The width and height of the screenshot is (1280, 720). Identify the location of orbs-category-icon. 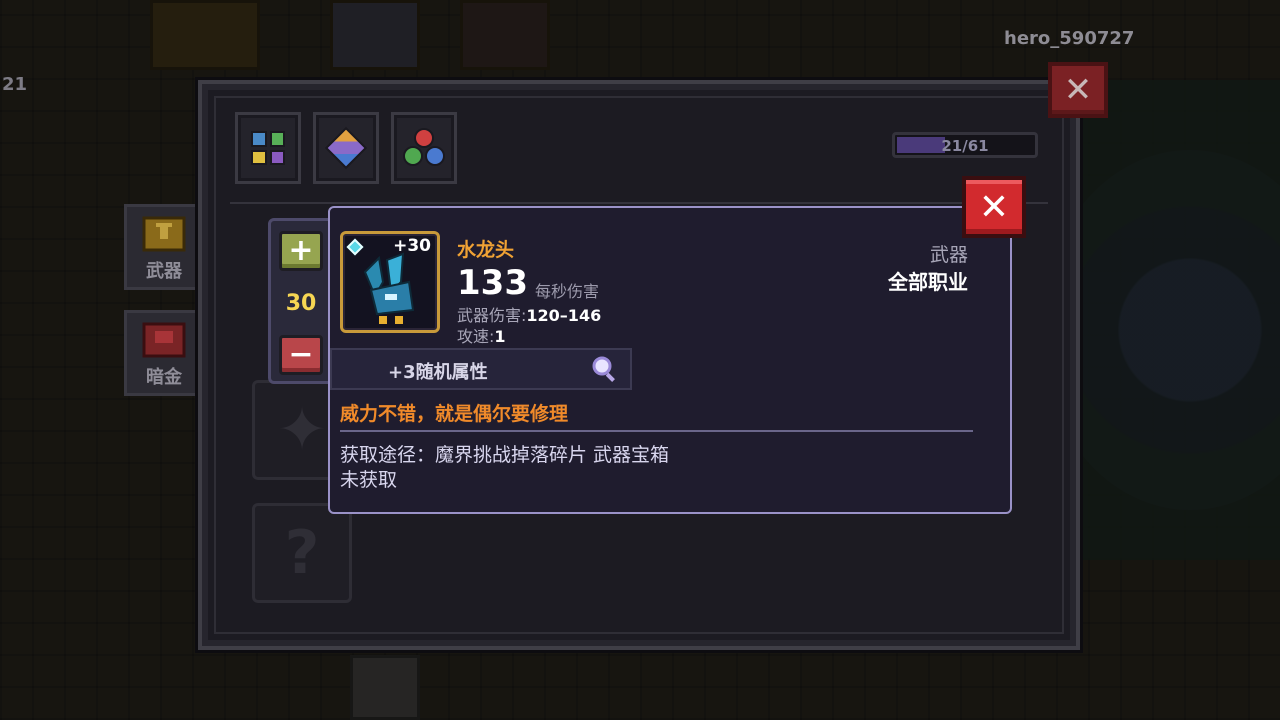
(424, 148).